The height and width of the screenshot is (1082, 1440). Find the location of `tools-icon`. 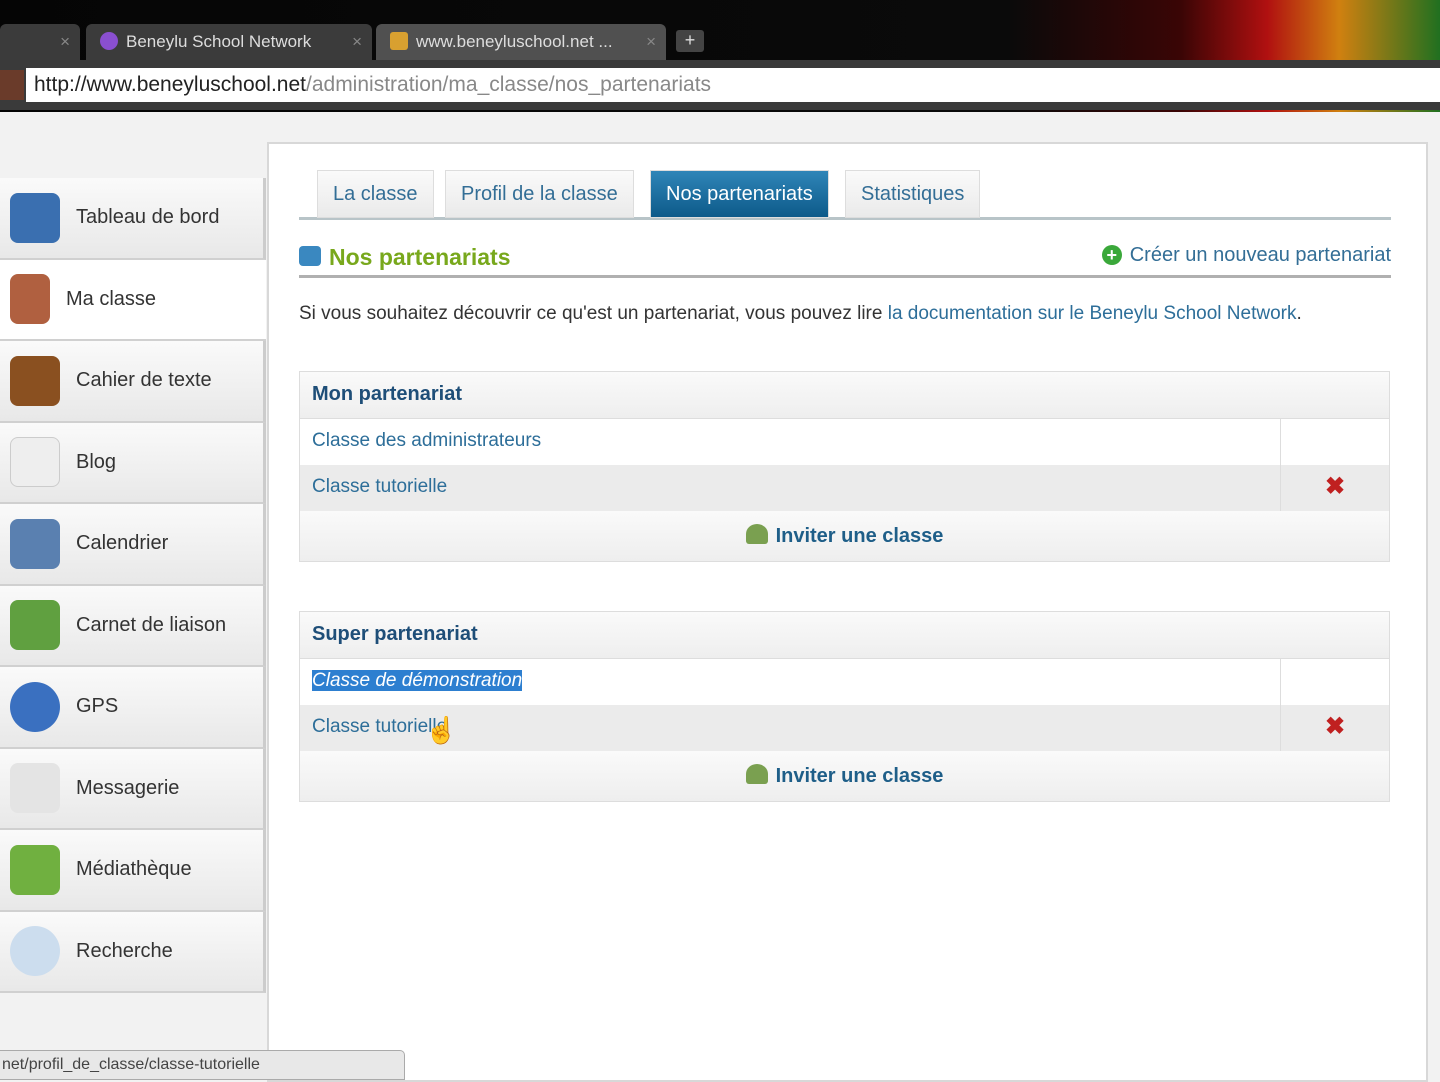

tools-icon is located at coordinates (30, 299).